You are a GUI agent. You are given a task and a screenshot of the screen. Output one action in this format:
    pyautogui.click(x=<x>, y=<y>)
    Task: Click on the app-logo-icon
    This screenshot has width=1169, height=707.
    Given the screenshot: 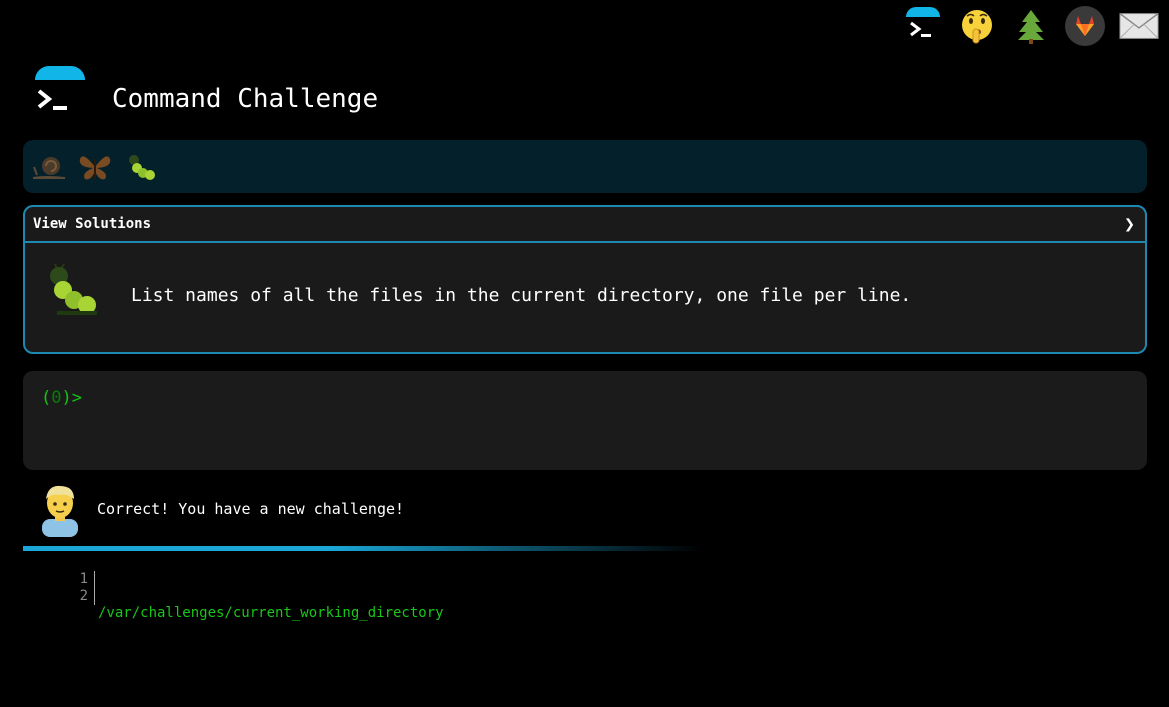 What is the action you would take?
    pyautogui.click(x=60, y=94)
    